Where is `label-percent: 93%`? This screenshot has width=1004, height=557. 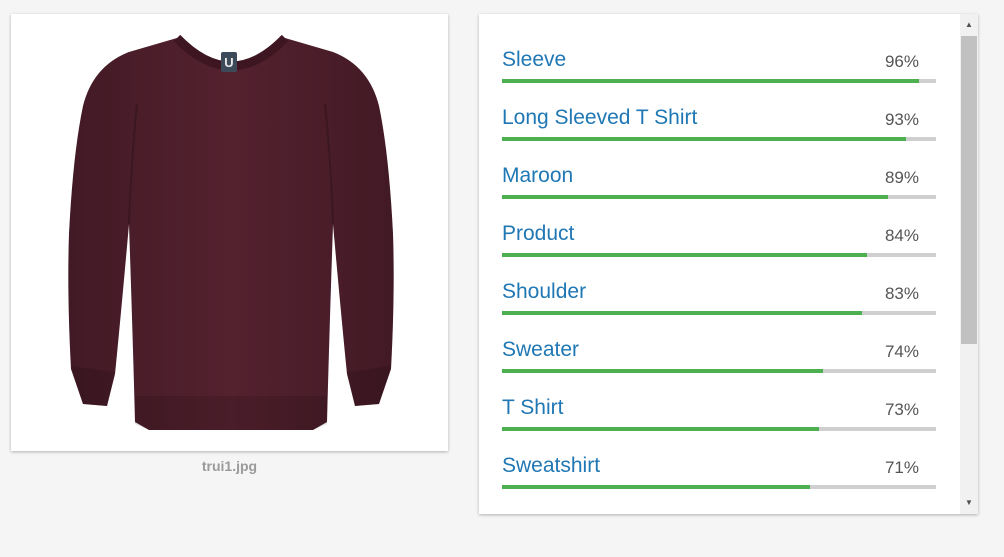 label-percent: 93% is located at coordinates (901, 119).